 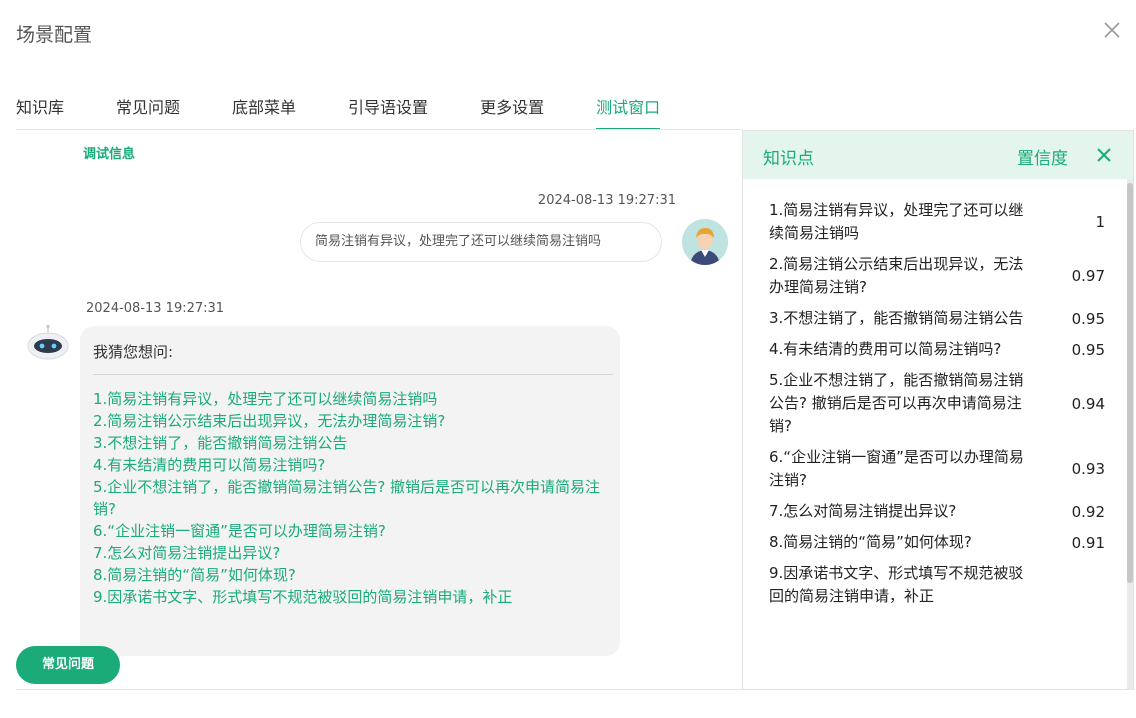 What do you see at coordinates (788, 159) in the screenshot?
I see `panel-title: 知识点` at bounding box center [788, 159].